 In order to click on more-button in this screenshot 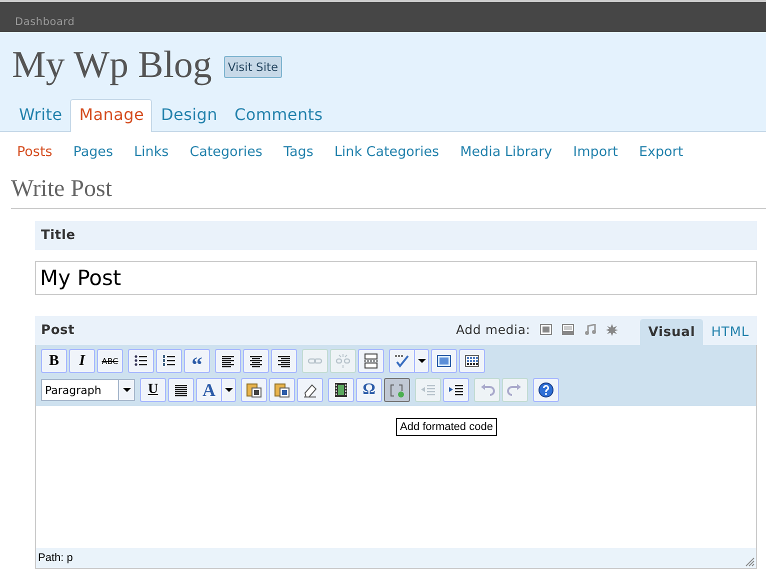, I will do `click(371, 361)`.